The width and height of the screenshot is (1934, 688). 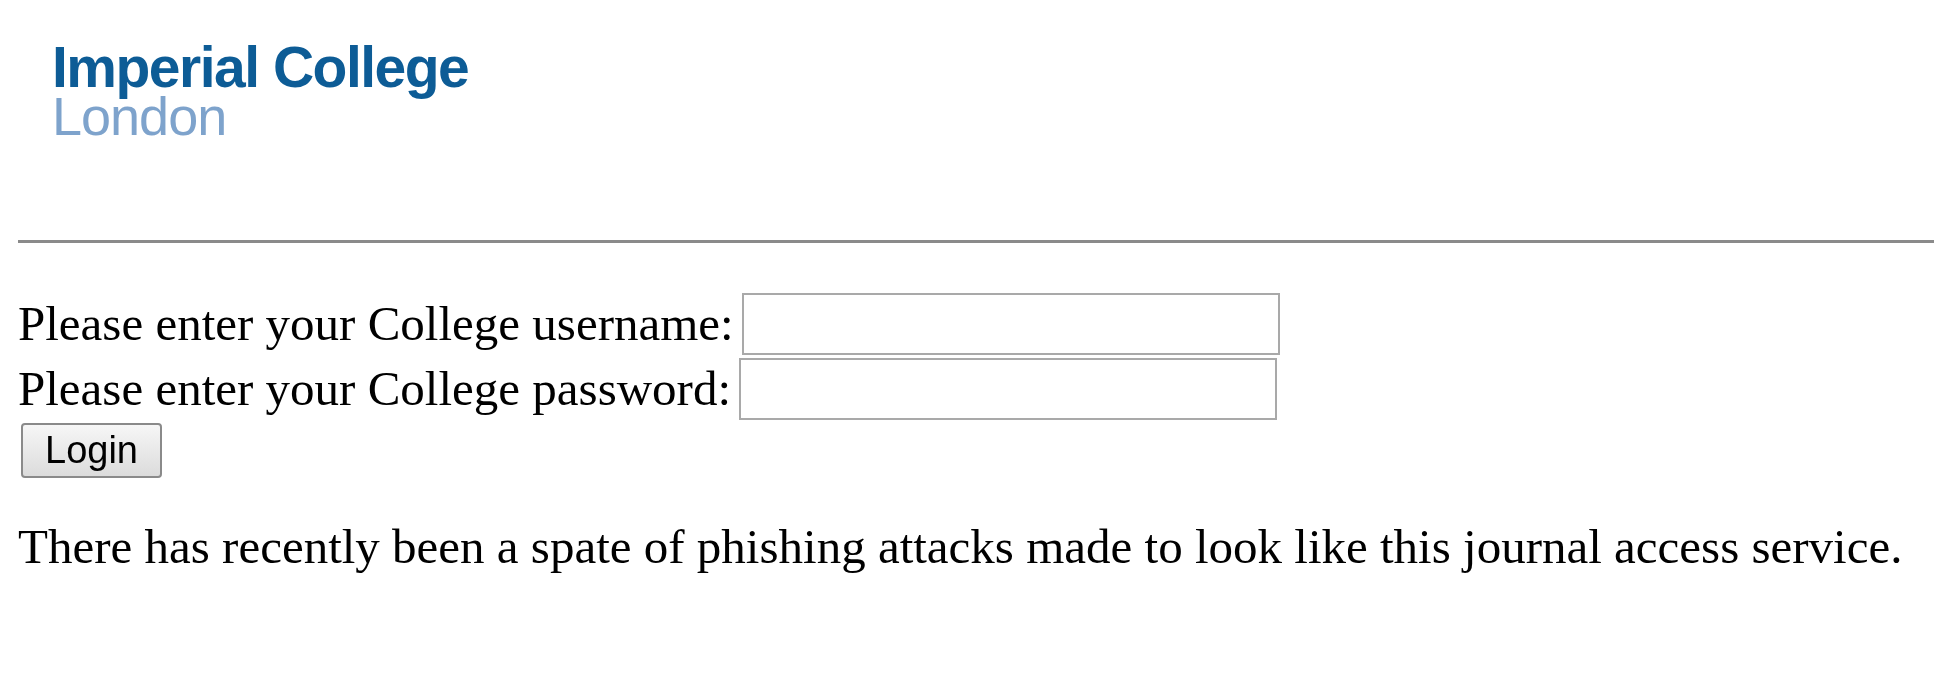 I want to click on field-label: Please enter your College password:, so click(x=375, y=389).